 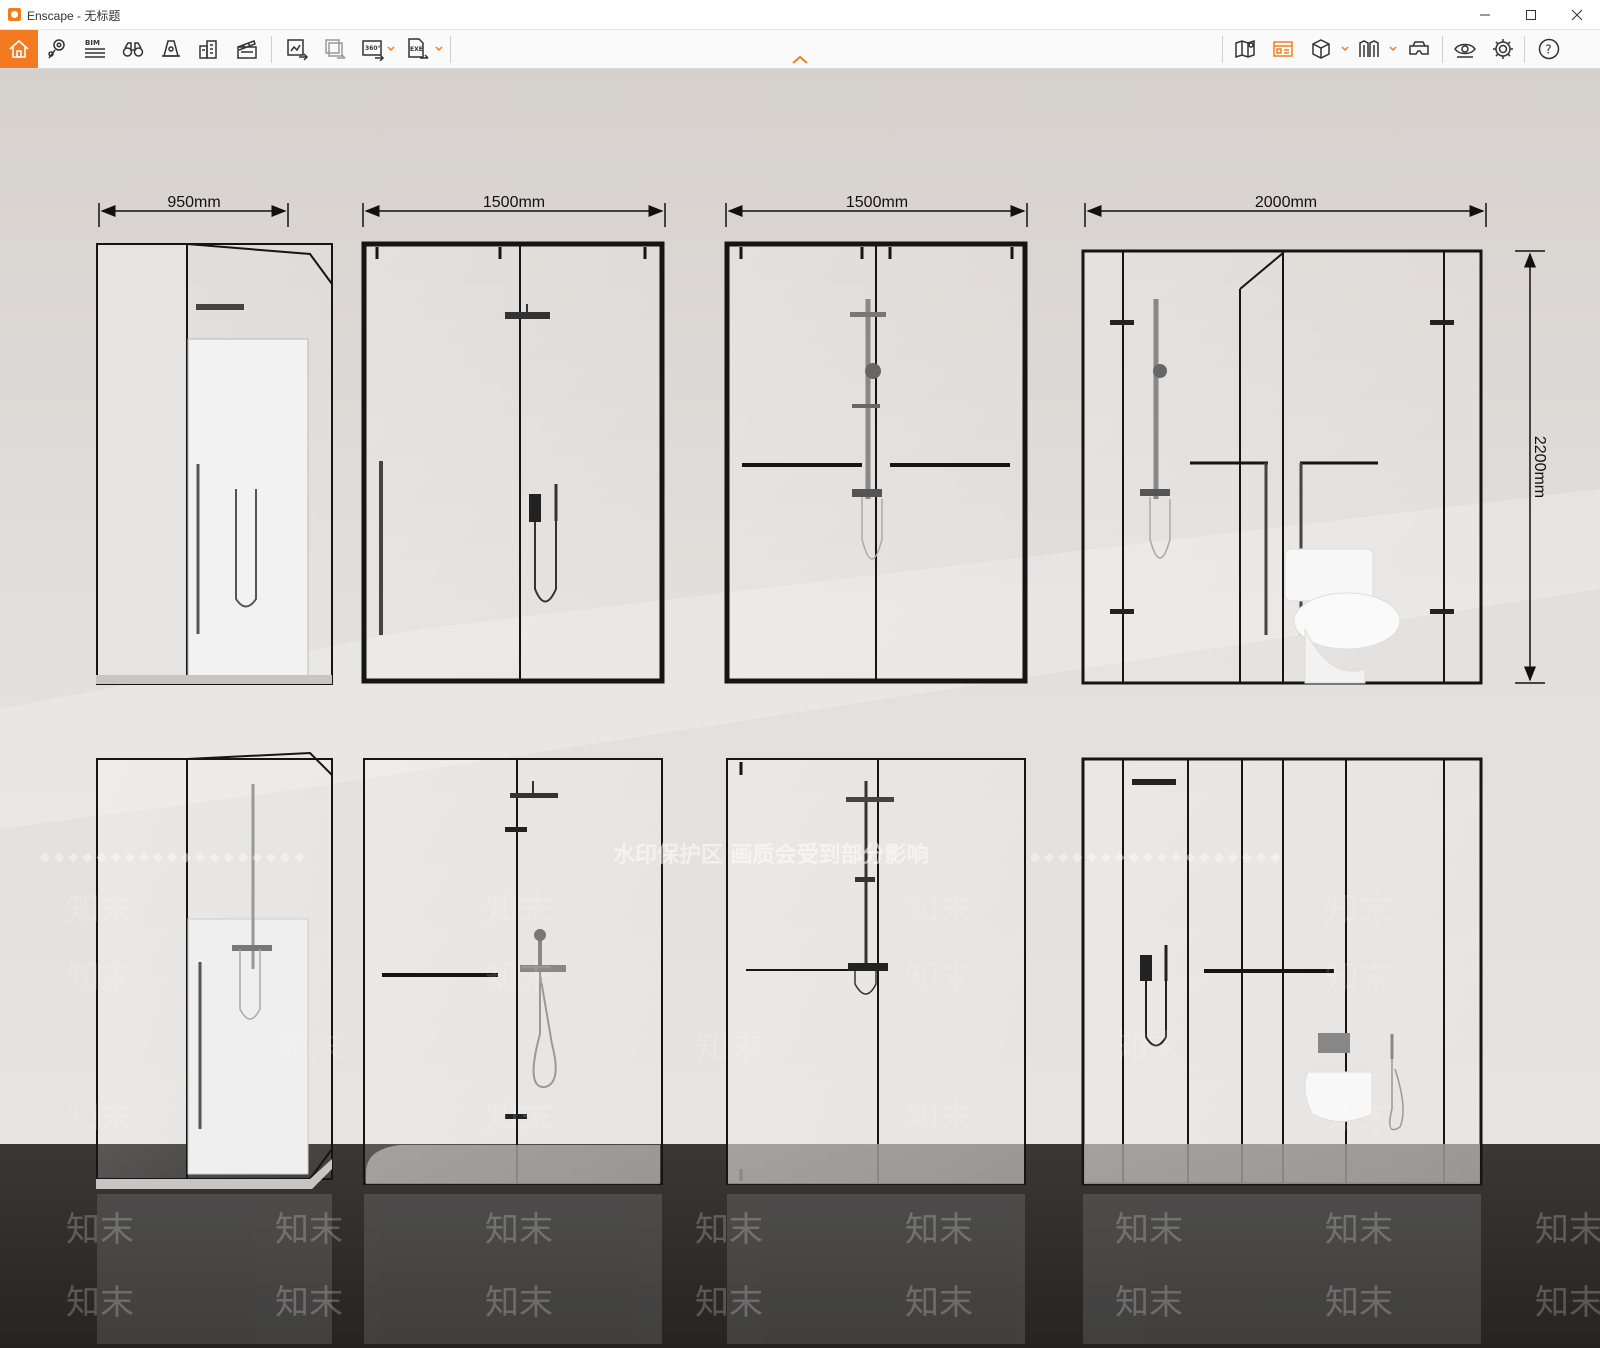 I want to click on cube-view-icon, so click(x=1321, y=49).